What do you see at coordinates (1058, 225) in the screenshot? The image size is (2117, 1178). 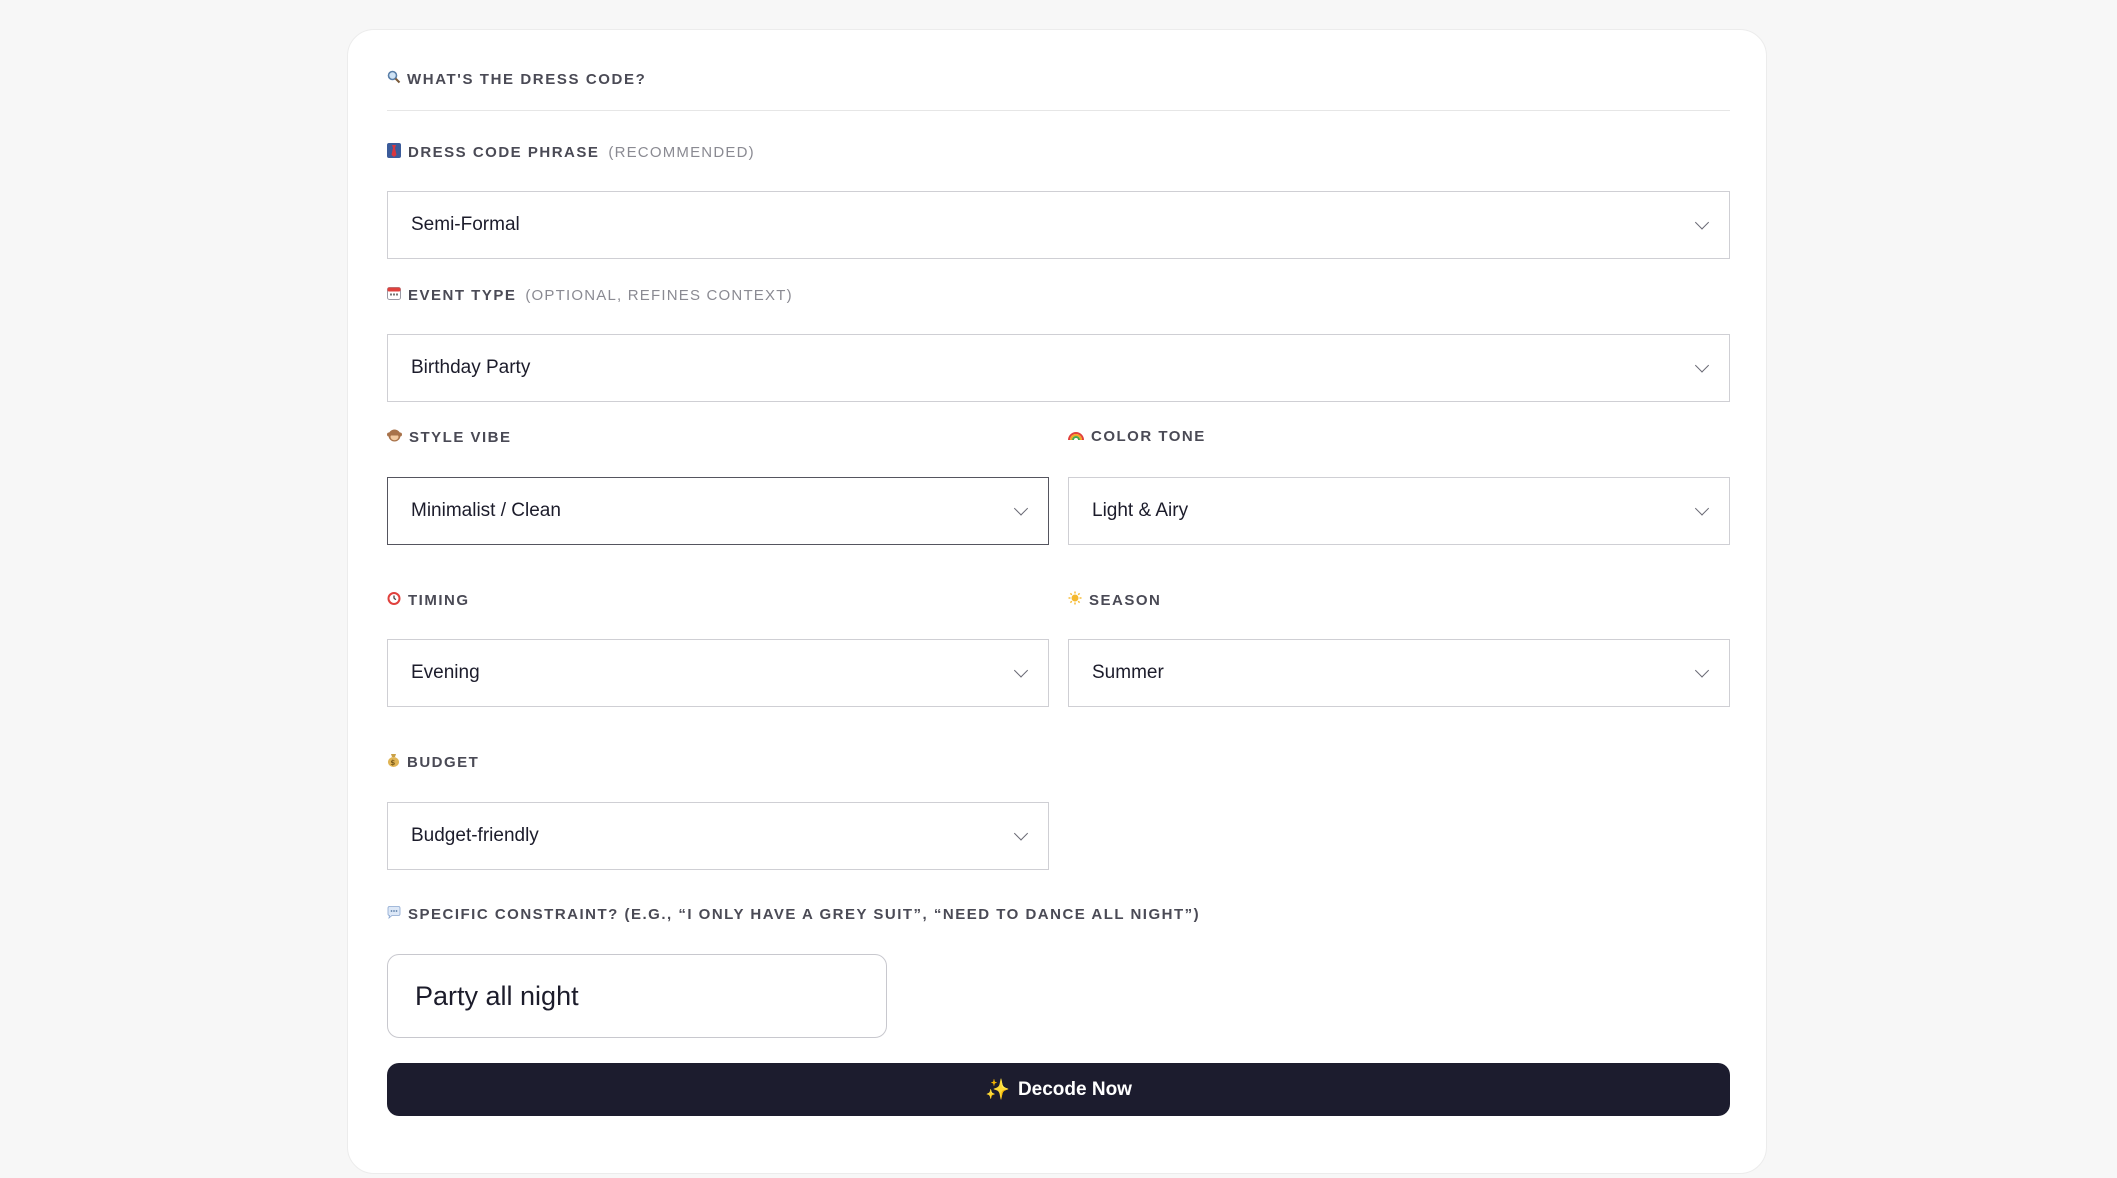 I see `dress-code-select: Semi-Formal` at bounding box center [1058, 225].